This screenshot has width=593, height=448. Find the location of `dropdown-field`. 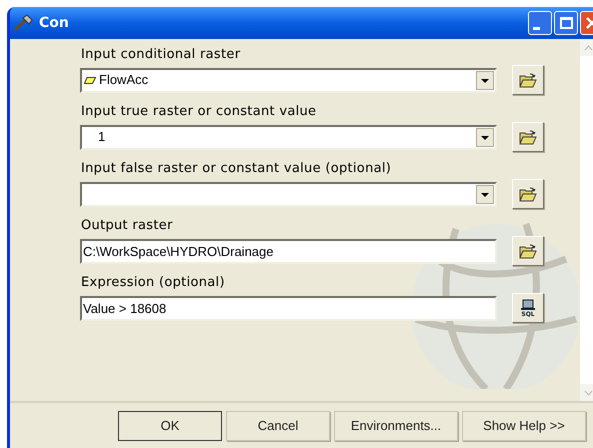

dropdown-field is located at coordinates (288, 194).